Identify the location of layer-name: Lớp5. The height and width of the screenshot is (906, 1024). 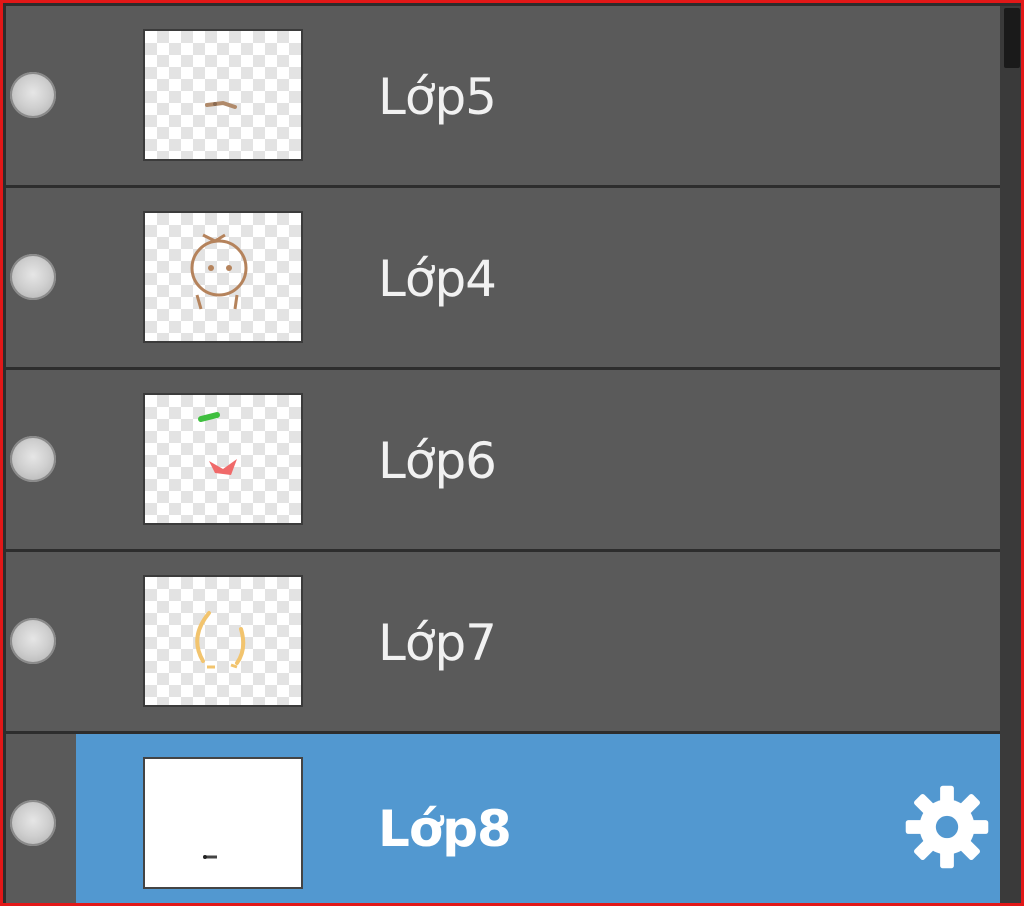
(437, 97).